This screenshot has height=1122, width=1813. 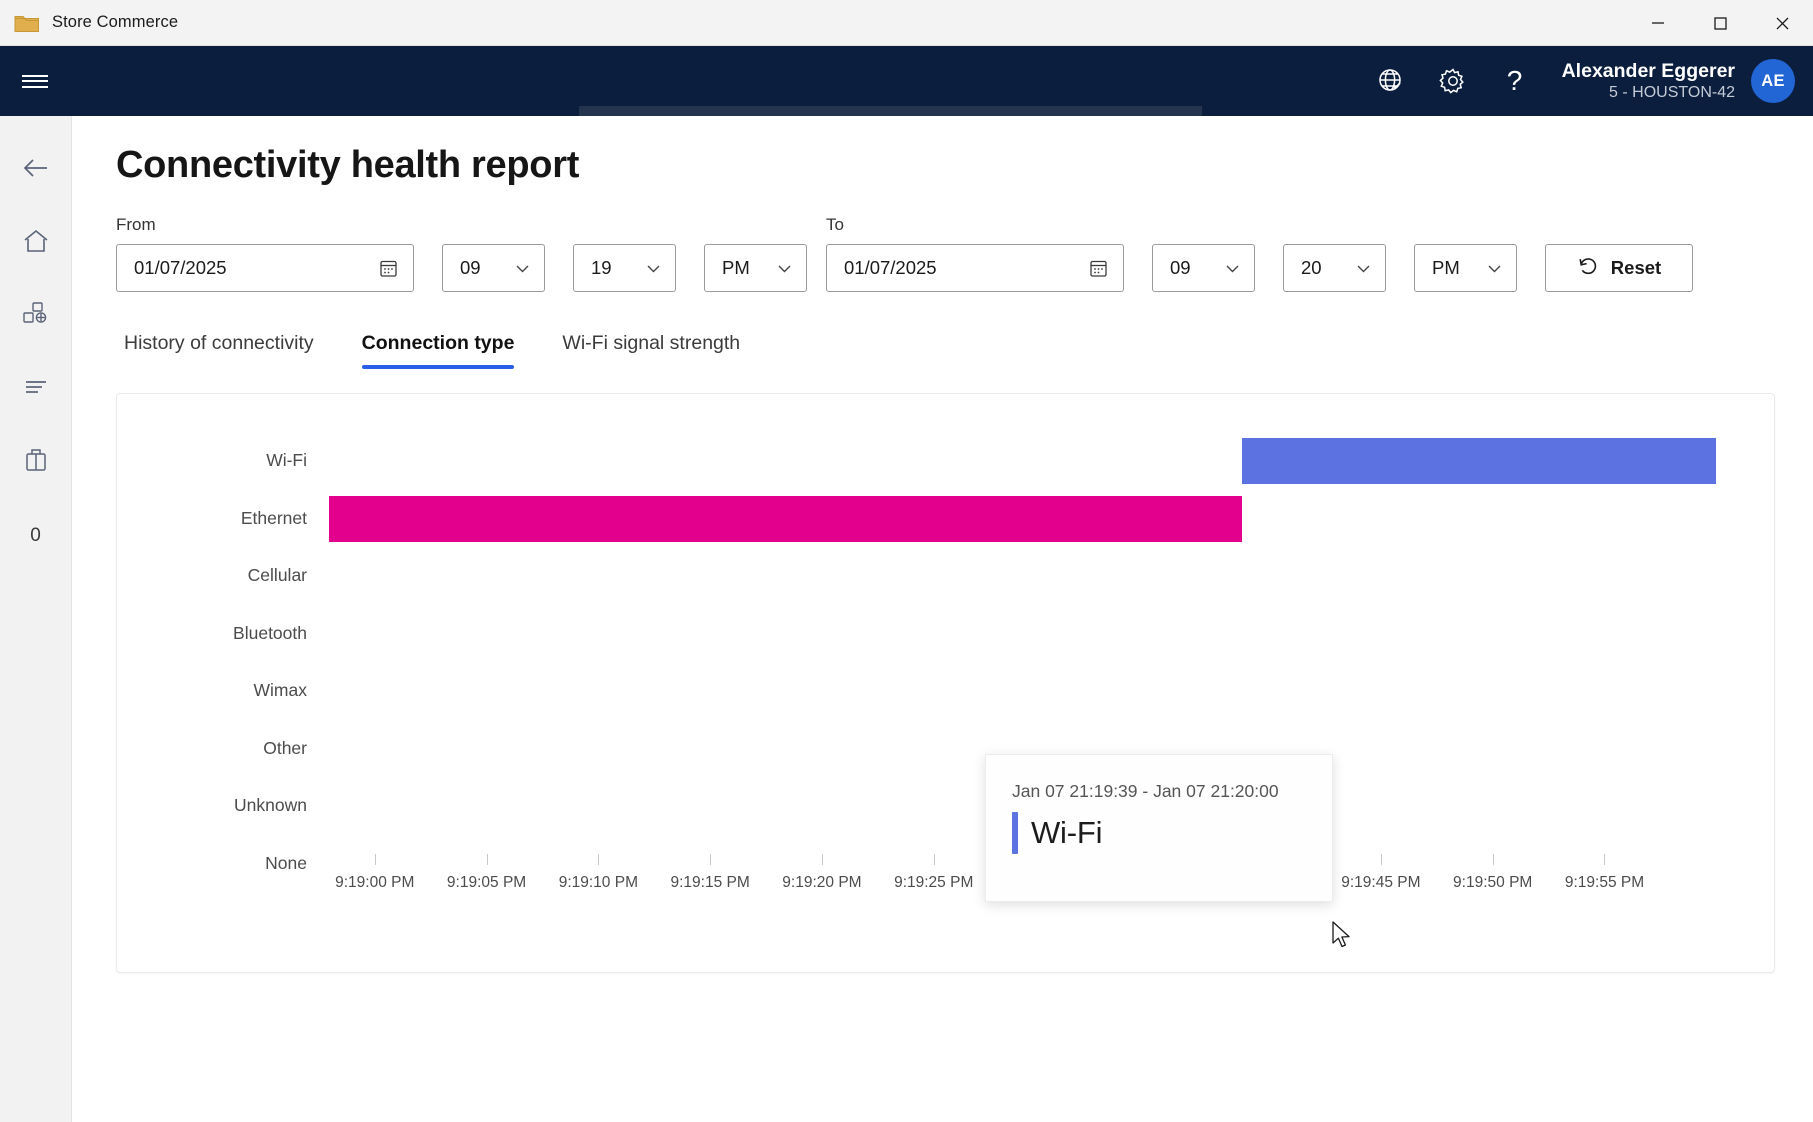 I want to click on user-store: 5 - HOUSTON-42, so click(x=1672, y=93).